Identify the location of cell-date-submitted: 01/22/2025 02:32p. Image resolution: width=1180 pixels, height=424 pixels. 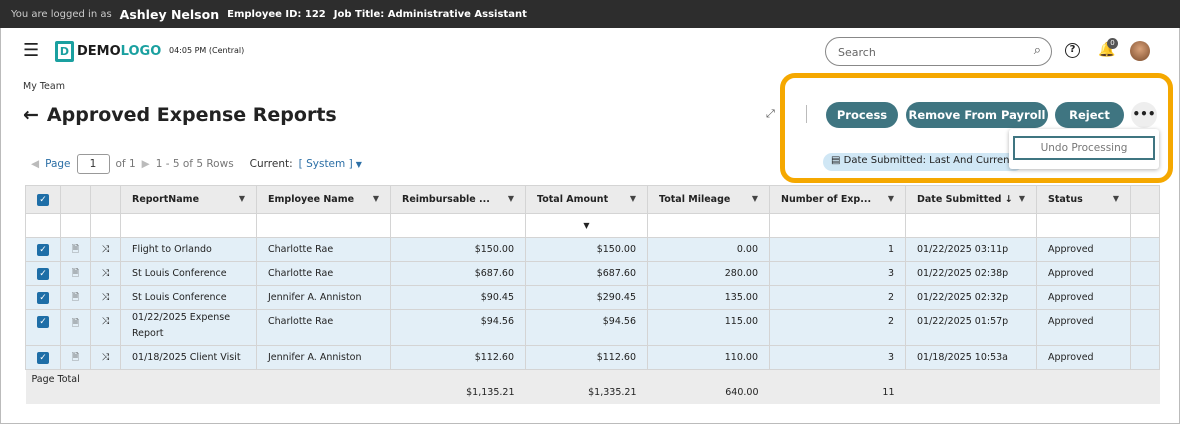
(971, 297).